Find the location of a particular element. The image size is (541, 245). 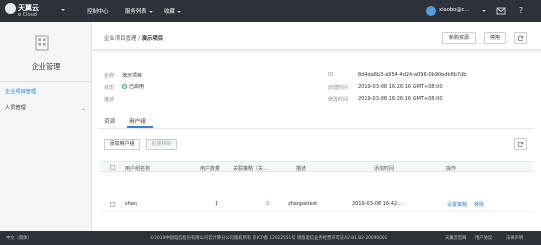

tabs-divider is located at coordinates (316, 128).